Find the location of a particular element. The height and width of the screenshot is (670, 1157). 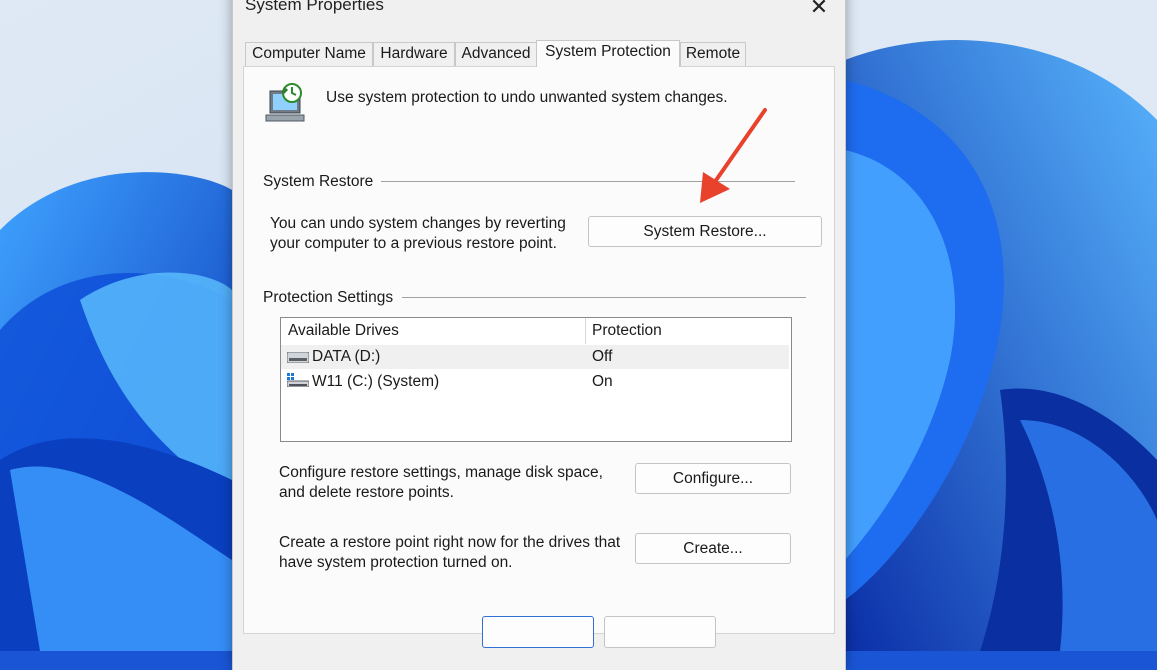

drive-icon is located at coordinates (298, 357).